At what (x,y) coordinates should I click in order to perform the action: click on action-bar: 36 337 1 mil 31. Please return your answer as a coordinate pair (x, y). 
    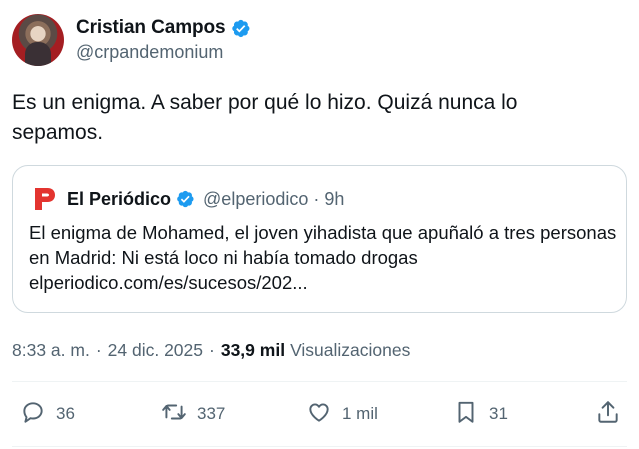
    Looking at the image, I should click on (319, 414).